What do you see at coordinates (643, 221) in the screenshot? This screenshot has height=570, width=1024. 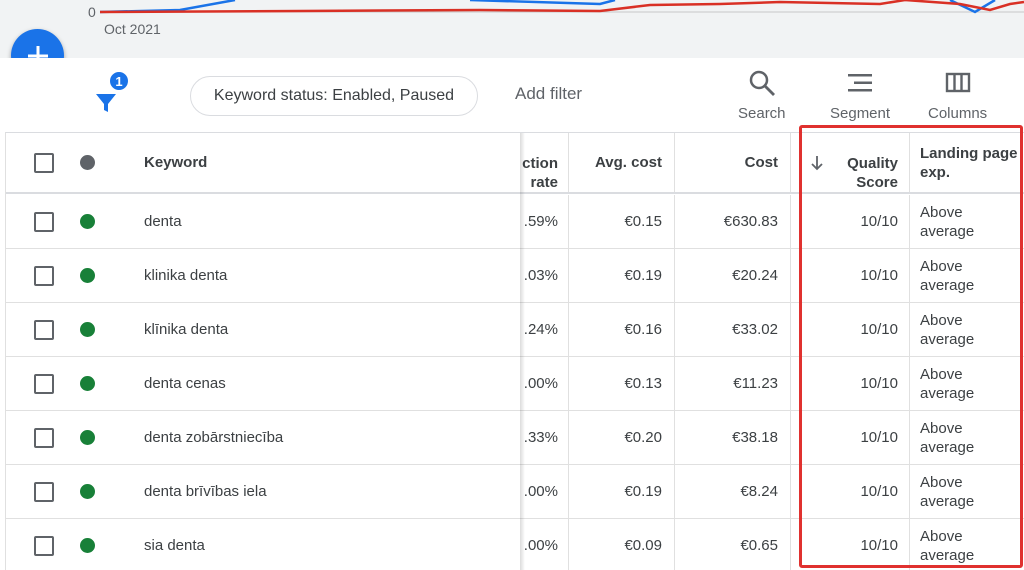 I see `avg-cost-cell: €0.15` at bounding box center [643, 221].